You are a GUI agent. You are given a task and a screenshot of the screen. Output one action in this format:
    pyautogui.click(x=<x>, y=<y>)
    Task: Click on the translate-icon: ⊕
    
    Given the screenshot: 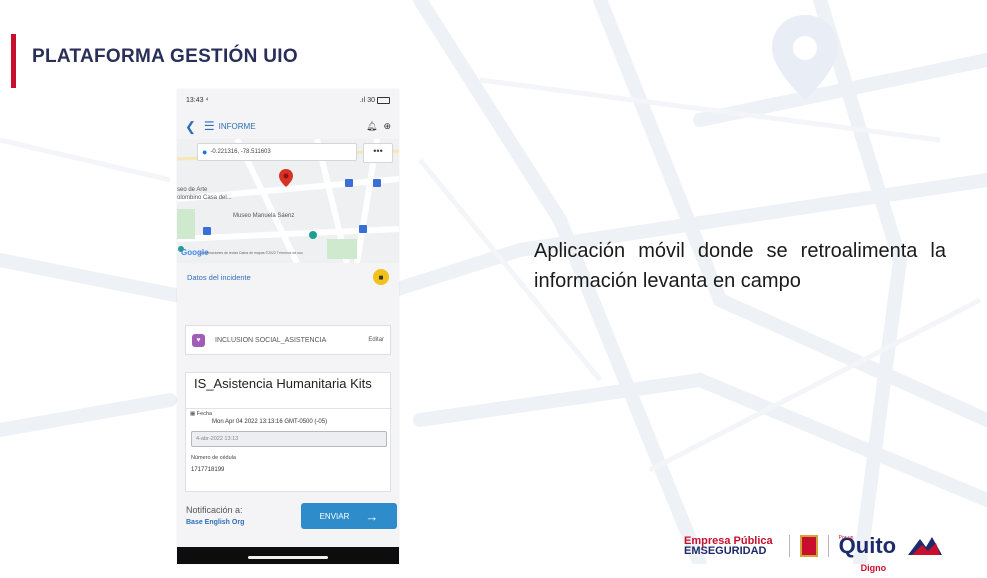 What is the action you would take?
    pyautogui.click(x=387, y=126)
    